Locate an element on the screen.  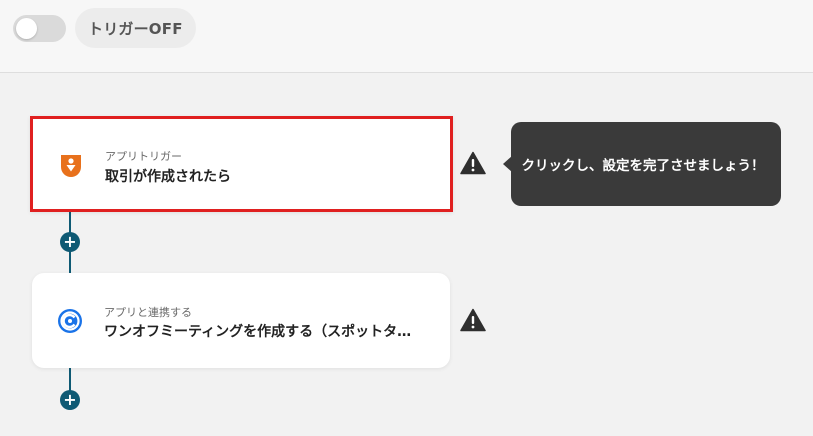
setup-tooltip: クリックし、設定を完了させましょう！ is located at coordinates (646, 164).